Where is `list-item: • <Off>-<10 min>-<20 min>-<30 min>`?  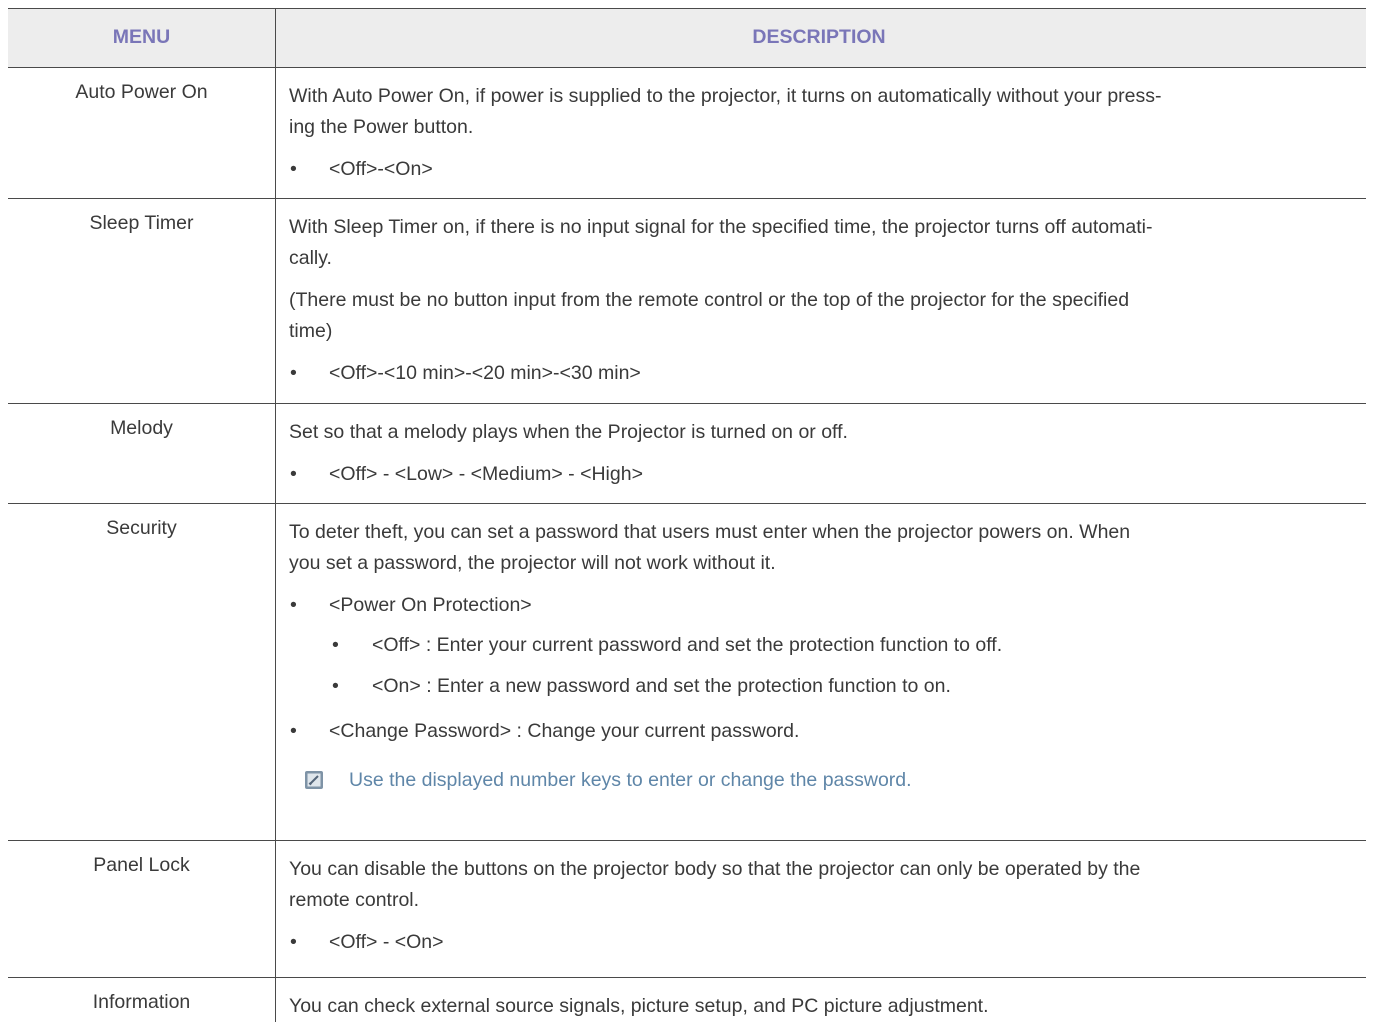 list-item: • <Off>-<10 min>-<20 min>-<30 min> is located at coordinates (820, 373).